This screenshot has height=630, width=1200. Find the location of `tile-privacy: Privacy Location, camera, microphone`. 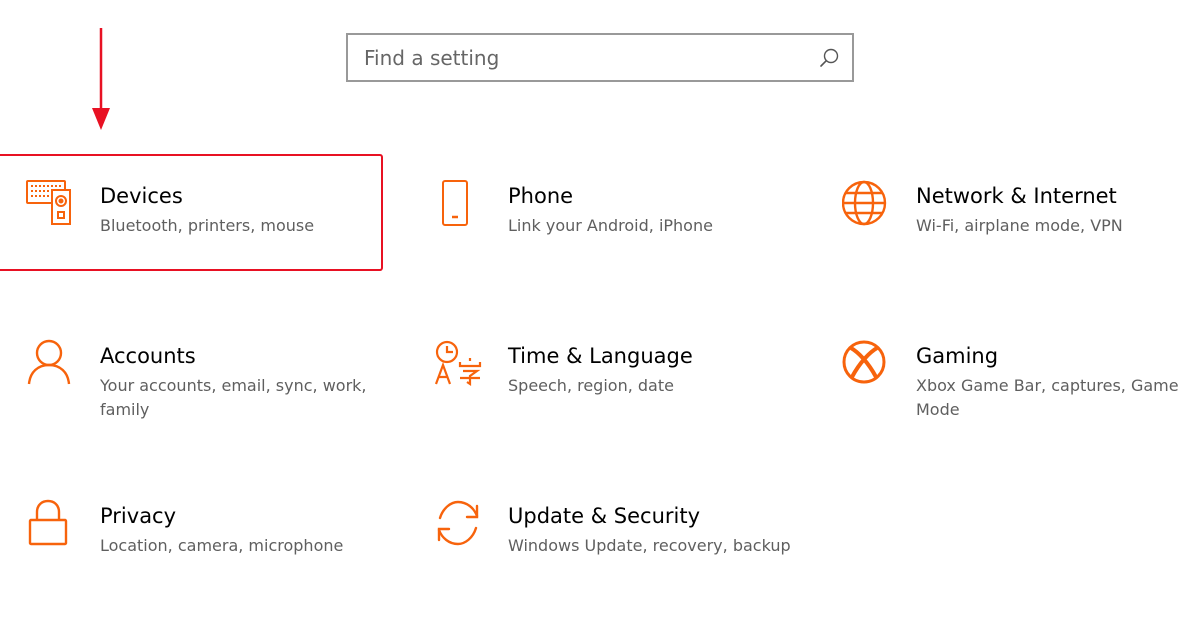

tile-privacy: Privacy Location, camera, microphone is located at coordinates (211, 553).